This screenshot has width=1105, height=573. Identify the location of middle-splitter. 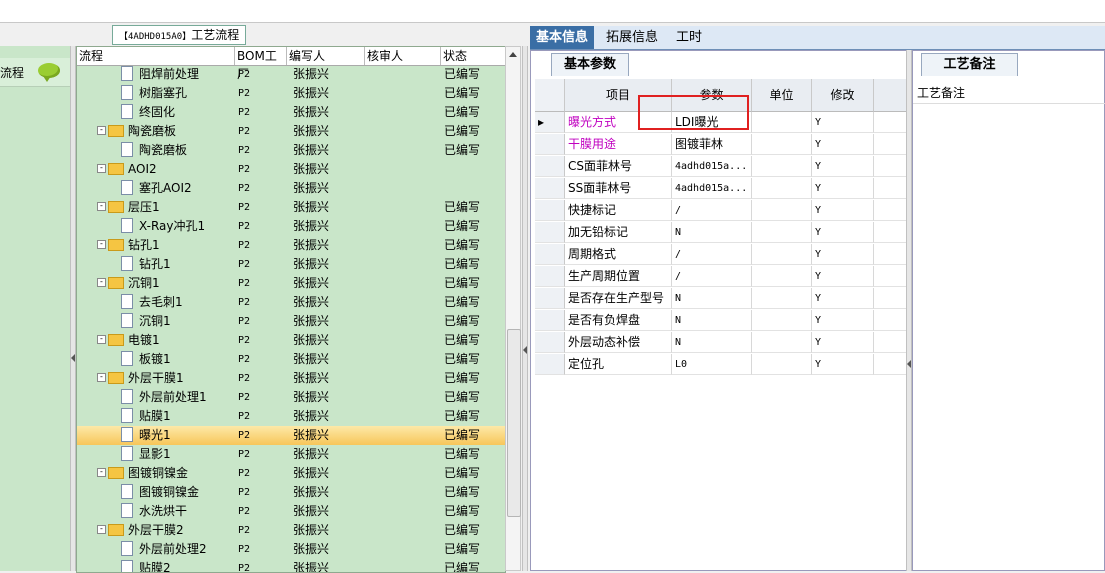
(525, 308).